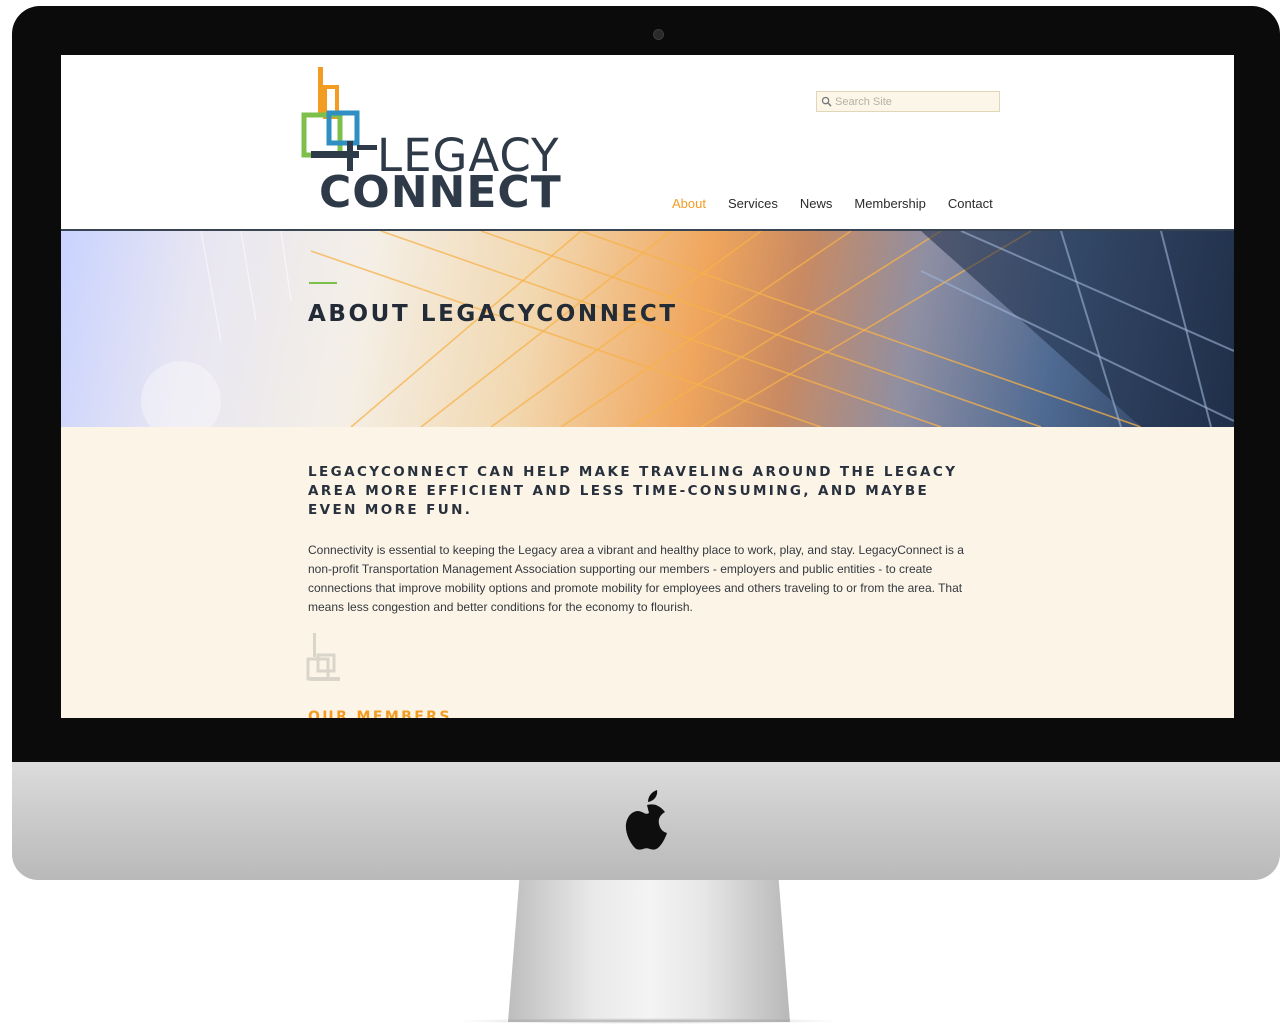 This screenshot has width=1281, height=1027. What do you see at coordinates (826, 101) in the screenshot?
I see `search-icon` at bounding box center [826, 101].